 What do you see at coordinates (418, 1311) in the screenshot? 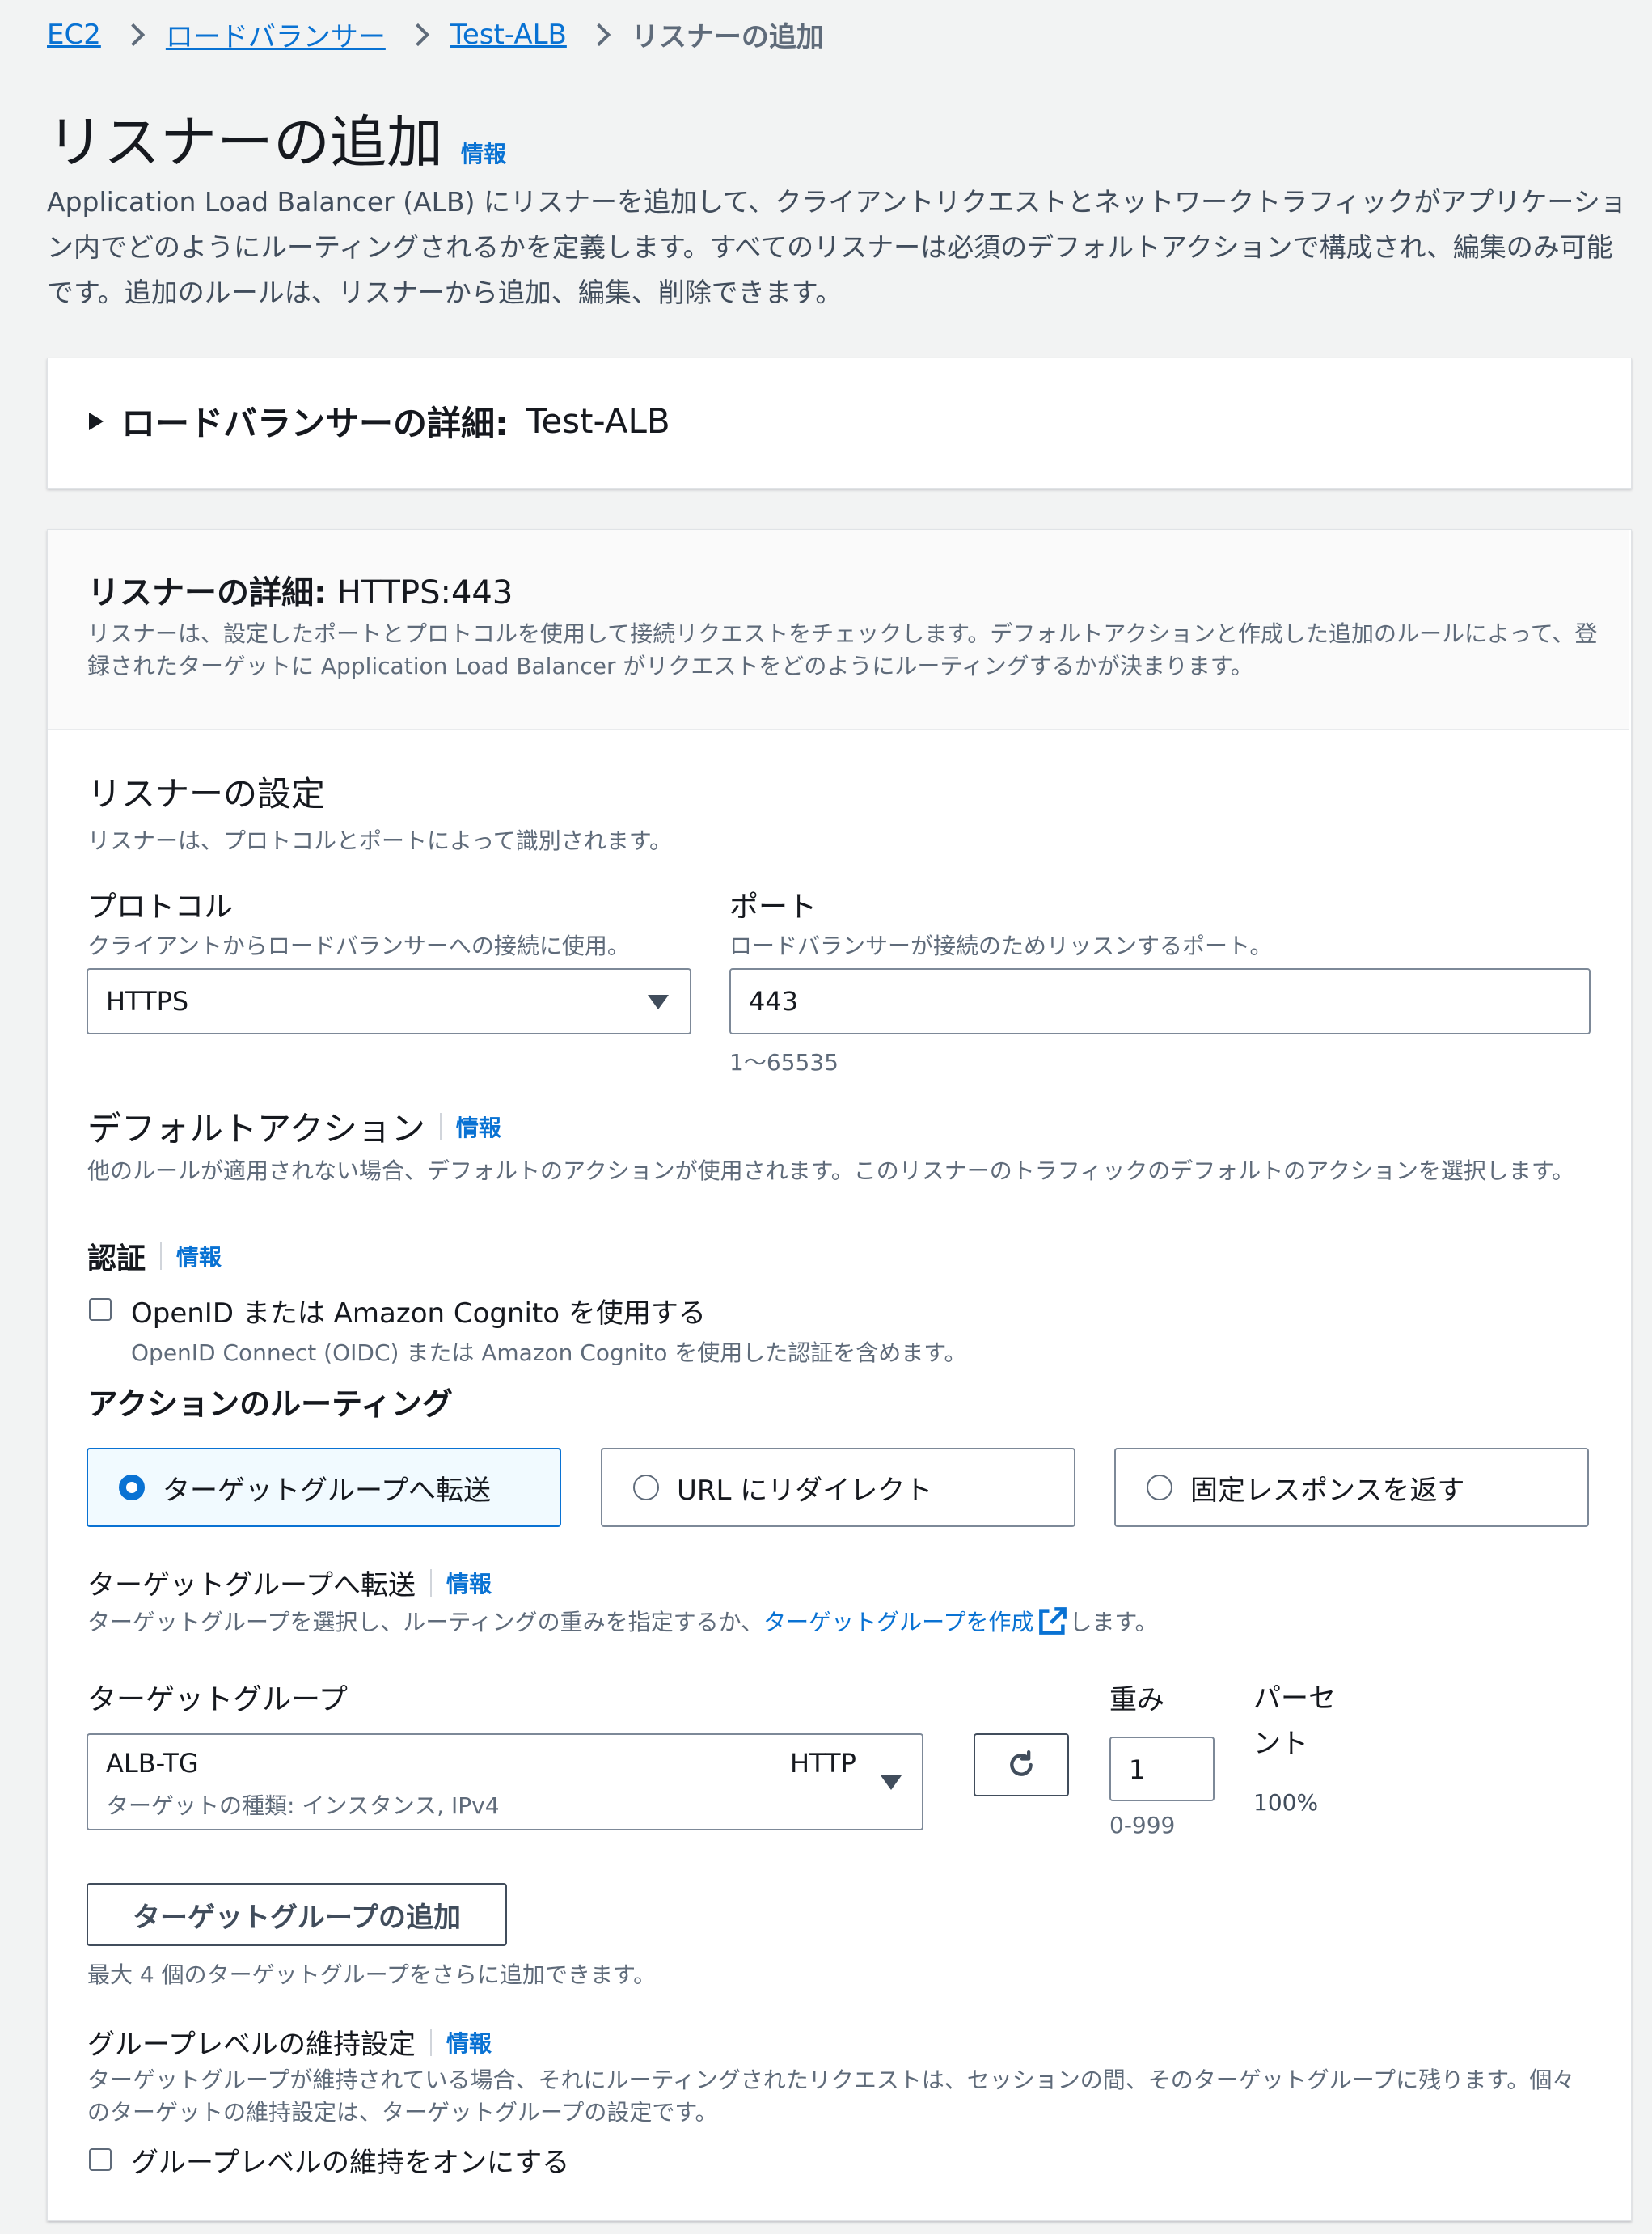
I see `oidc-checkbox-label: OpenID または Amazon Cognito を使用する` at bounding box center [418, 1311].